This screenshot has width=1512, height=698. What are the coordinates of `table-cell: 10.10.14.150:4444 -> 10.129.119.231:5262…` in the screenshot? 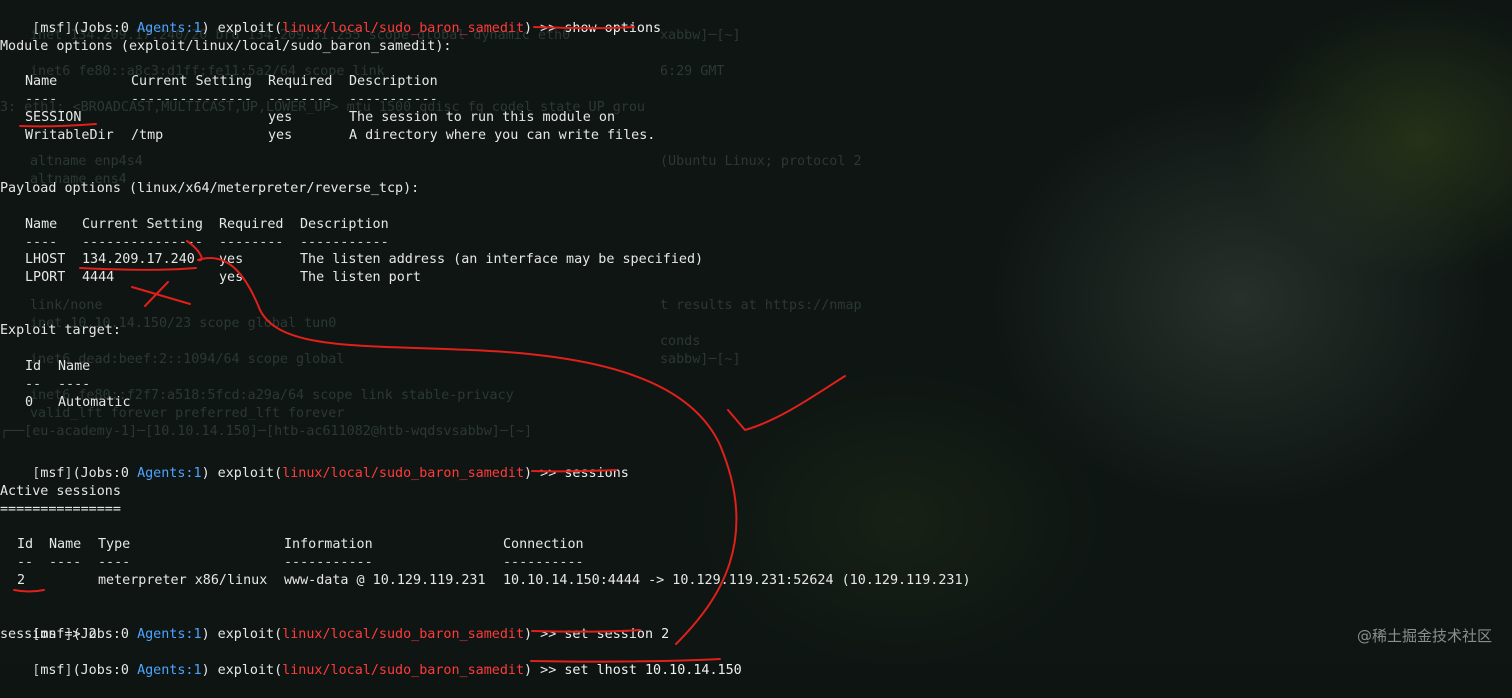 It's located at (737, 580).